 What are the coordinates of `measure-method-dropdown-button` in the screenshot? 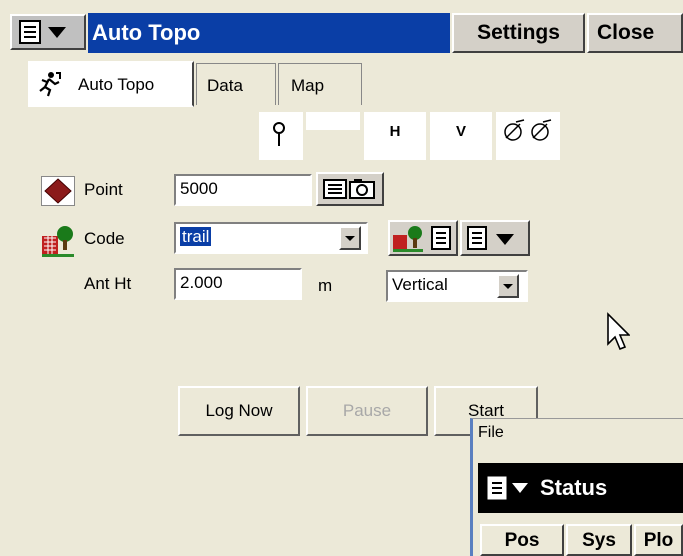 It's located at (508, 286).